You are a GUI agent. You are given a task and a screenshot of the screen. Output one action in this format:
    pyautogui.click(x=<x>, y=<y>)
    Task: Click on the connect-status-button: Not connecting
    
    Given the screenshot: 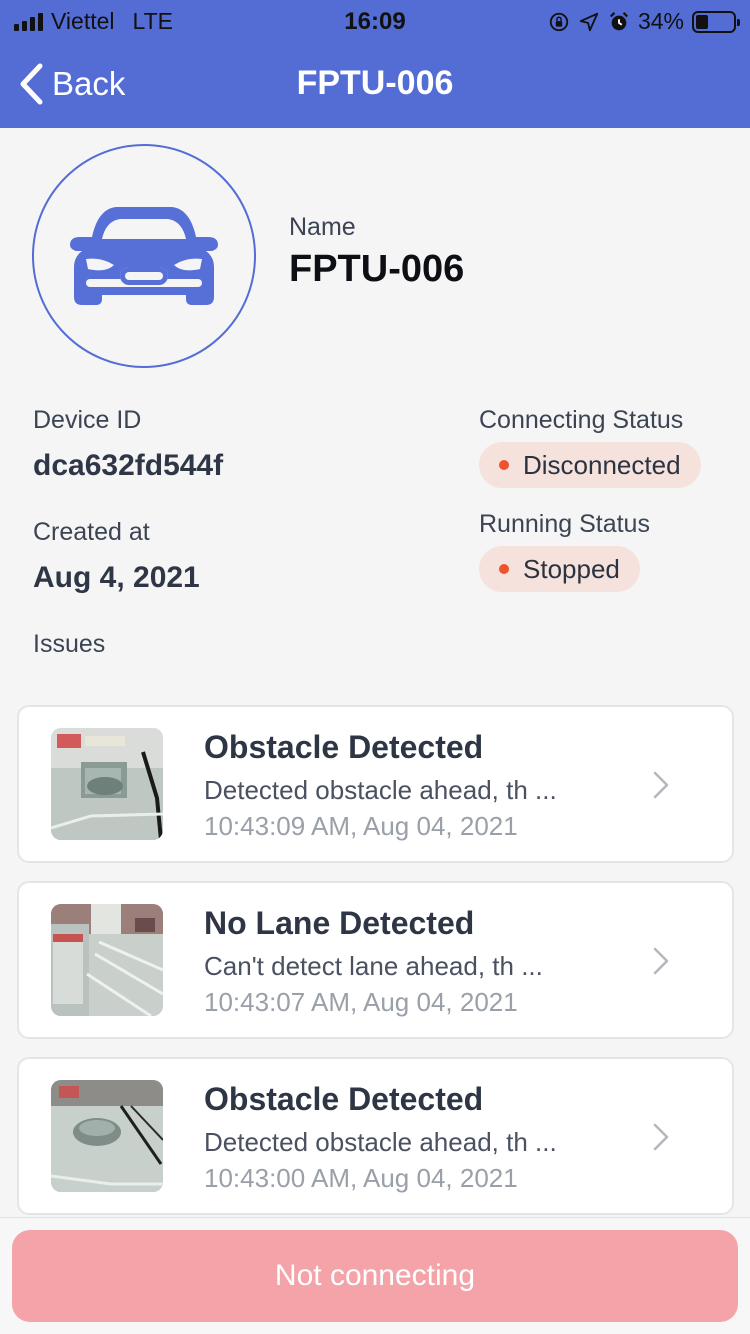 What is the action you would take?
    pyautogui.click(x=375, y=1276)
    